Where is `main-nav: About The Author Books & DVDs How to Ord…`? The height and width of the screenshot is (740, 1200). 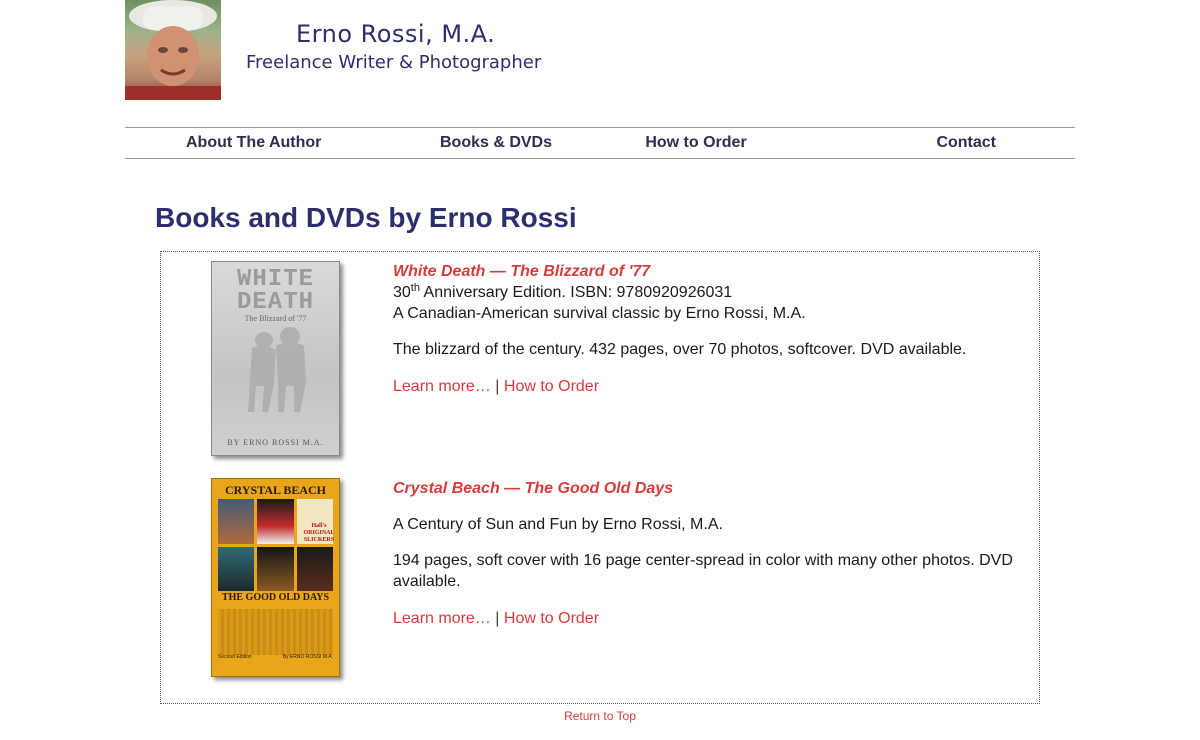
main-nav: About The Author Books & DVDs How to Ord… is located at coordinates (600, 143).